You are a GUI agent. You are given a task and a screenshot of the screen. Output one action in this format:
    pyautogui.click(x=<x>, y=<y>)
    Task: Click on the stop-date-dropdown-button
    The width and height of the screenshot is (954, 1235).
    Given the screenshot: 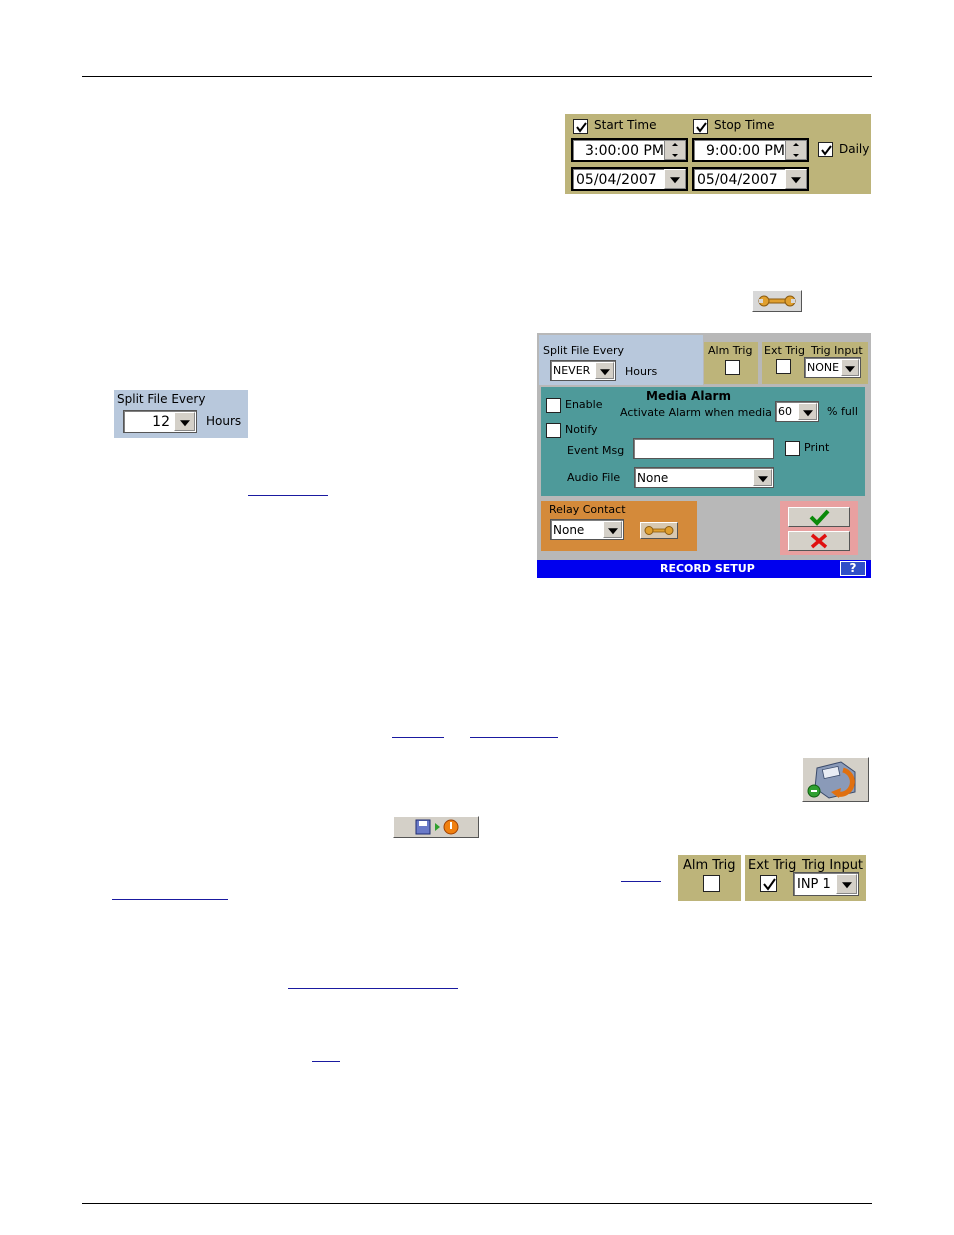 What is the action you would take?
    pyautogui.click(x=796, y=179)
    